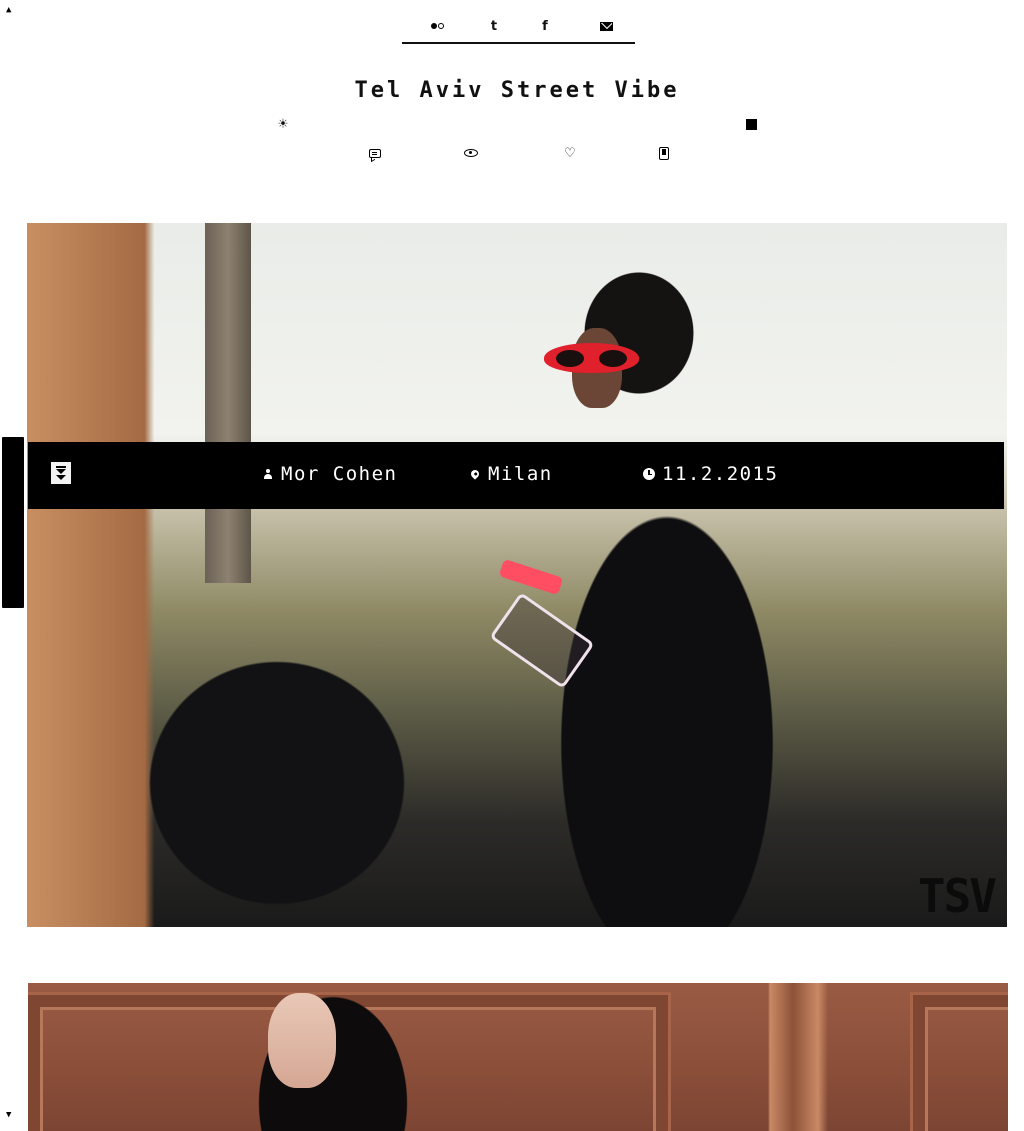 The height and width of the screenshot is (1131, 1024). What do you see at coordinates (283, 124) in the screenshot?
I see `sun-icon: ☀` at bounding box center [283, 124].